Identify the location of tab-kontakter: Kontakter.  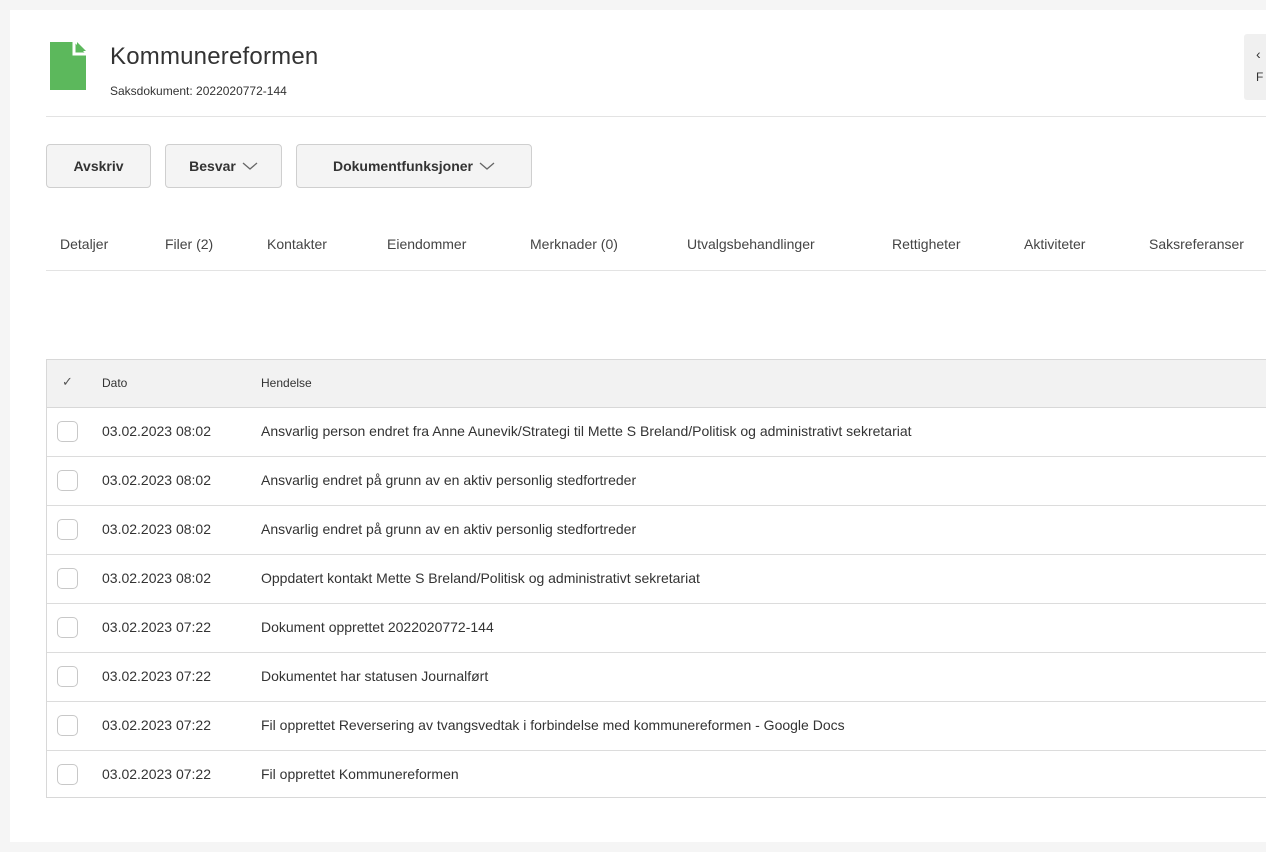
(297, 244).